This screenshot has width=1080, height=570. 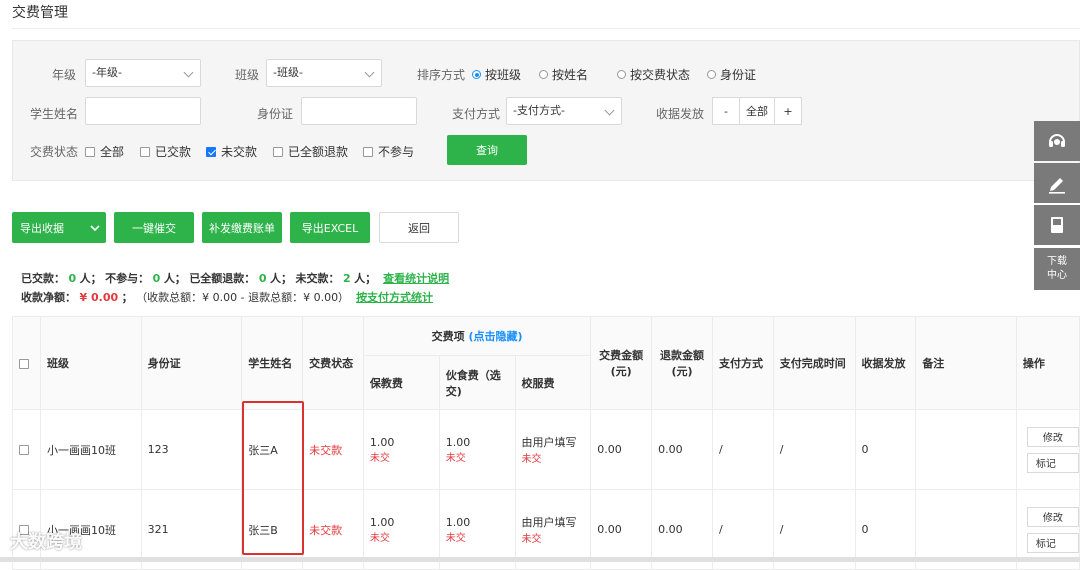 What do you see at coordinates (1057, 186) in the screenshot?
I see `edit-icon` at bounding box center [1057, 186].